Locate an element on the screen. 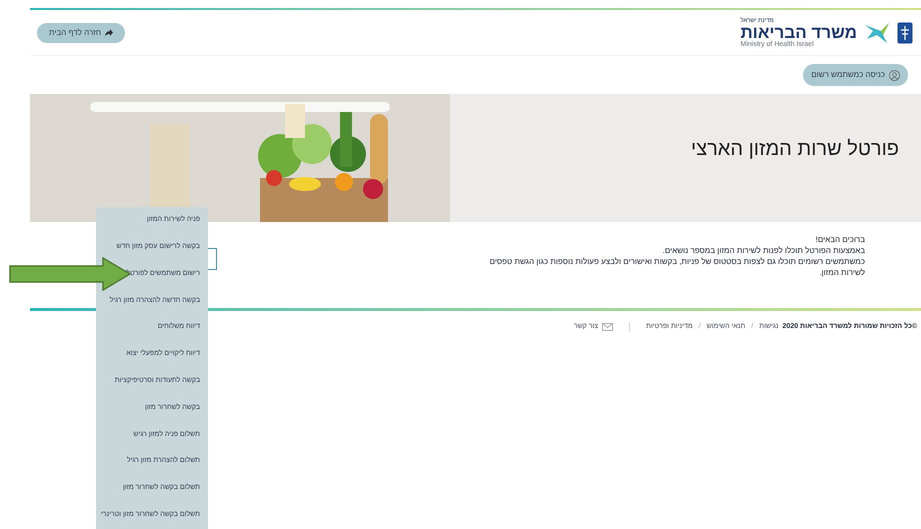  welcome-text: כמשתמשים רשומים תוכלו גם לצפות בסטטוס של פניות, בקשות ואישורים ולבצע פעולות נוספות כגון הגשת טפסים לשירות המזון. is located at coordinates (676, 267).